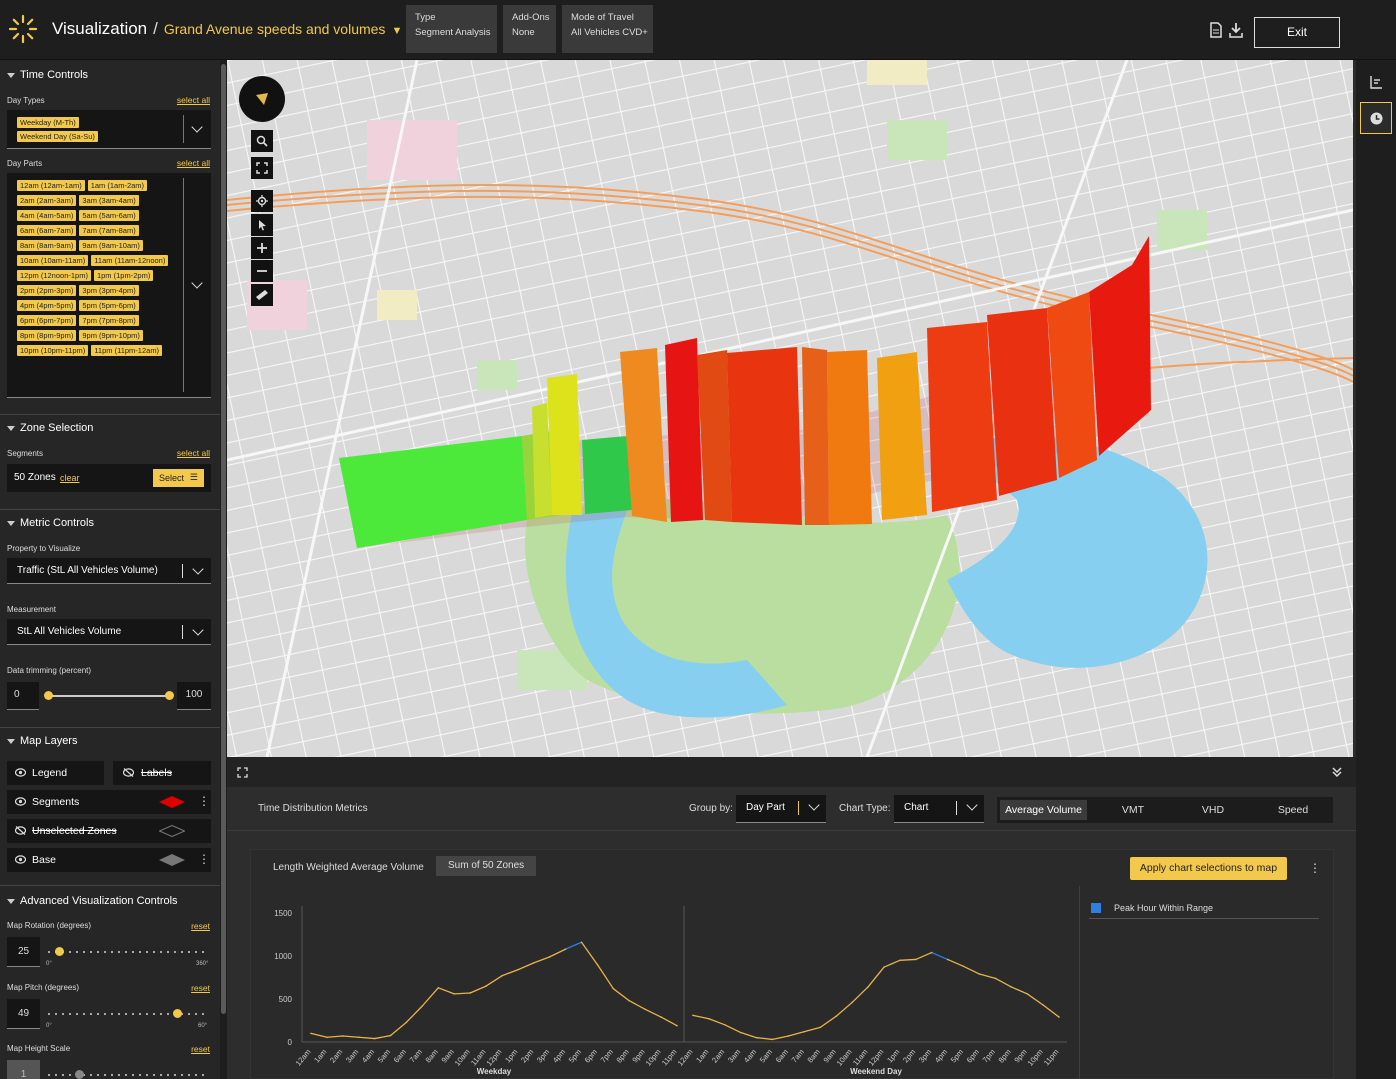 This screenshot has height=1079, width=1396. Describe the element at coordinates (109, 290) in the screenshot. I see `day-part-chip: 3pm (3pm-4pm)` at that location.